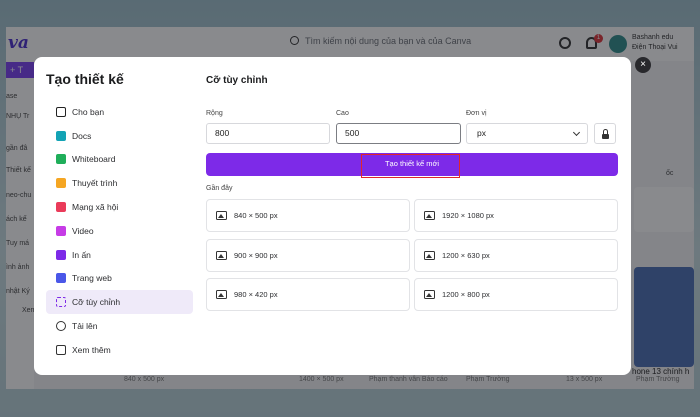  I want to click on close-icon: ×, so click(643, 65).